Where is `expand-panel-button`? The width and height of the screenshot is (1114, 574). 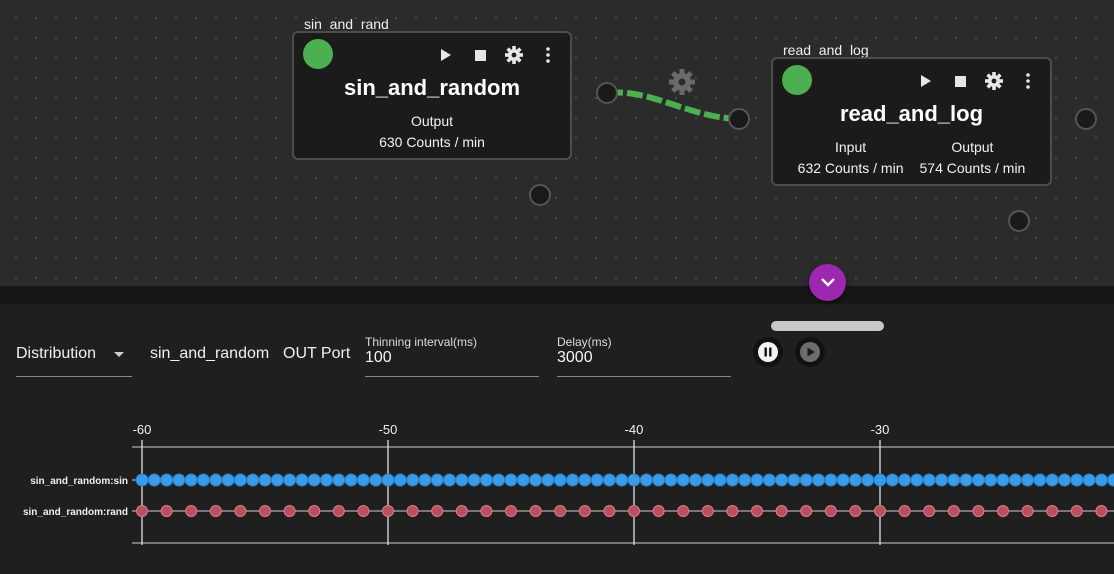 expand-panel-button is located at coordinates (827, 282).